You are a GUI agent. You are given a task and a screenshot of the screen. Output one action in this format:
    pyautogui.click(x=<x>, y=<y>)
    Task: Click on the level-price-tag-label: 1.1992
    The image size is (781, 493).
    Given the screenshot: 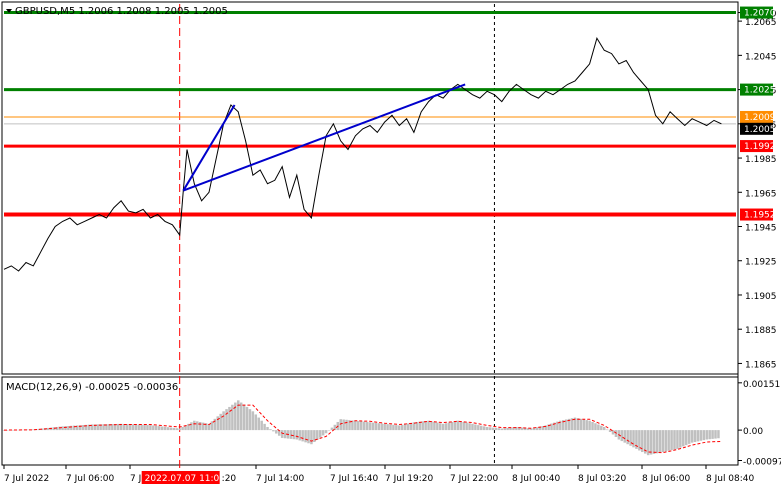 What is the action you would take?
    pyautogui.click(x=760, y=147)
    